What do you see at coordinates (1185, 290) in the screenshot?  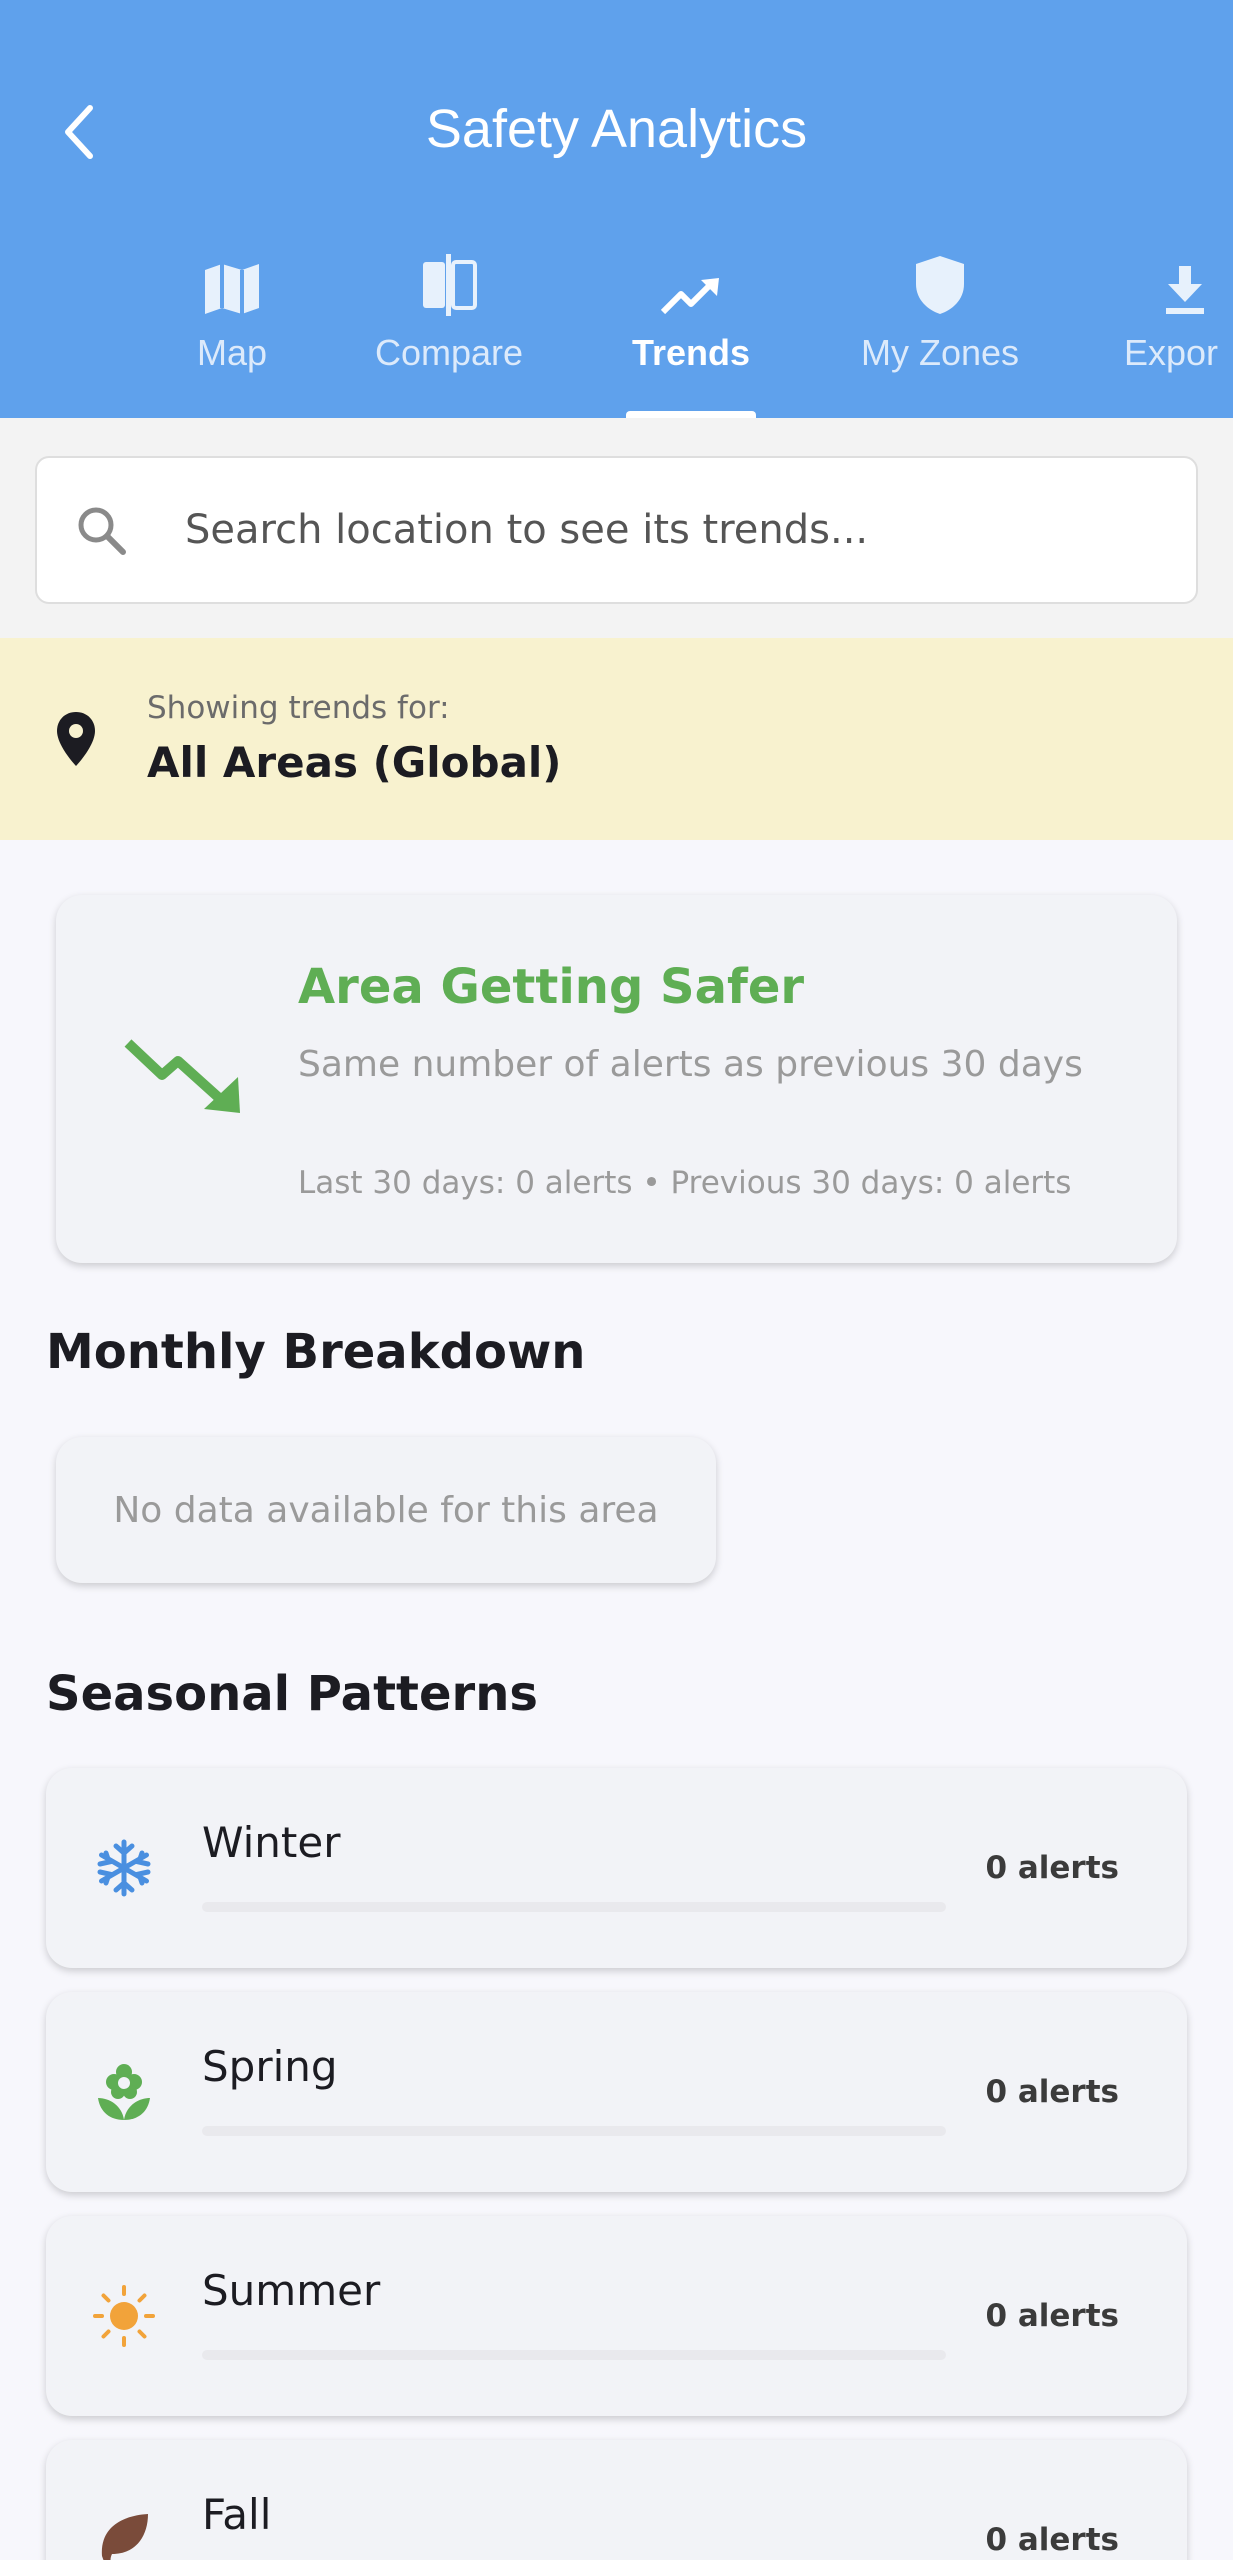 I see `download-icon` at bounding box center [1185, 290].